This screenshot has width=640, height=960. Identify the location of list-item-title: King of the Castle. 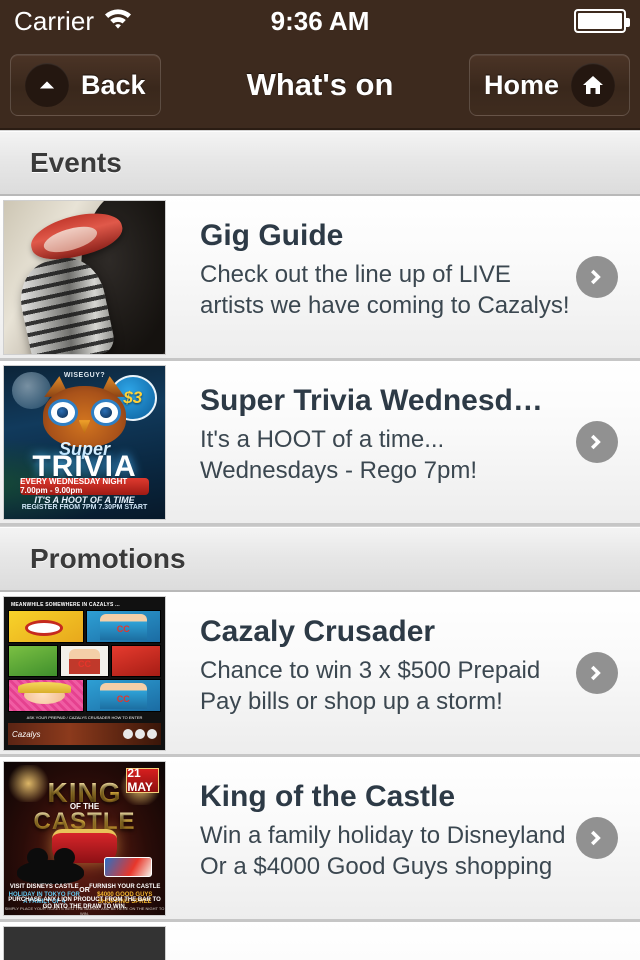
(328, 796).